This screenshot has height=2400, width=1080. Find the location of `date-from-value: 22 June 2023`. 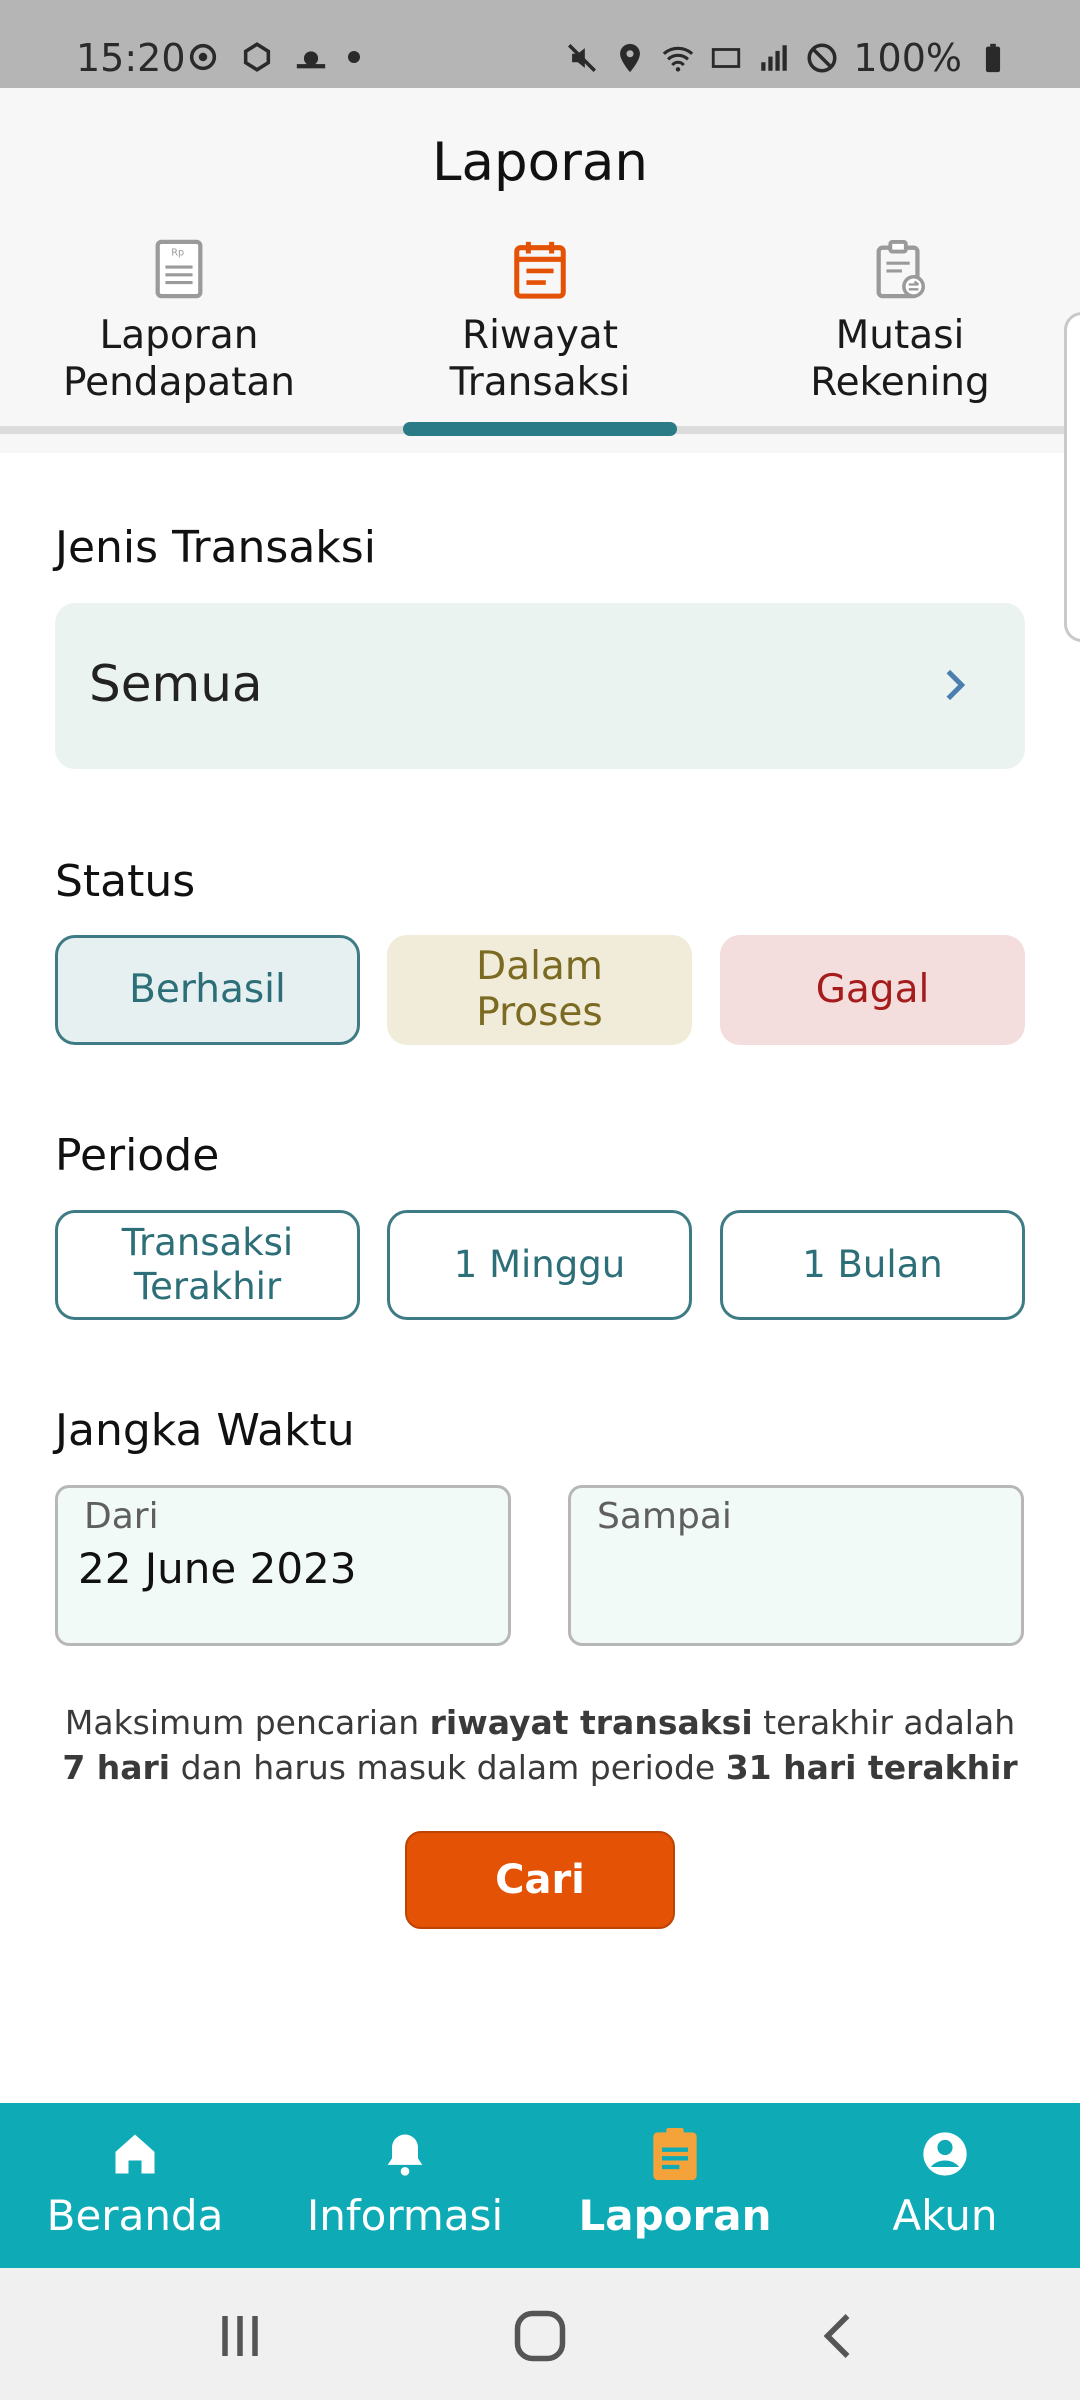

date-from-value: 22 June 2023 is located at coordinates (217, 1568).